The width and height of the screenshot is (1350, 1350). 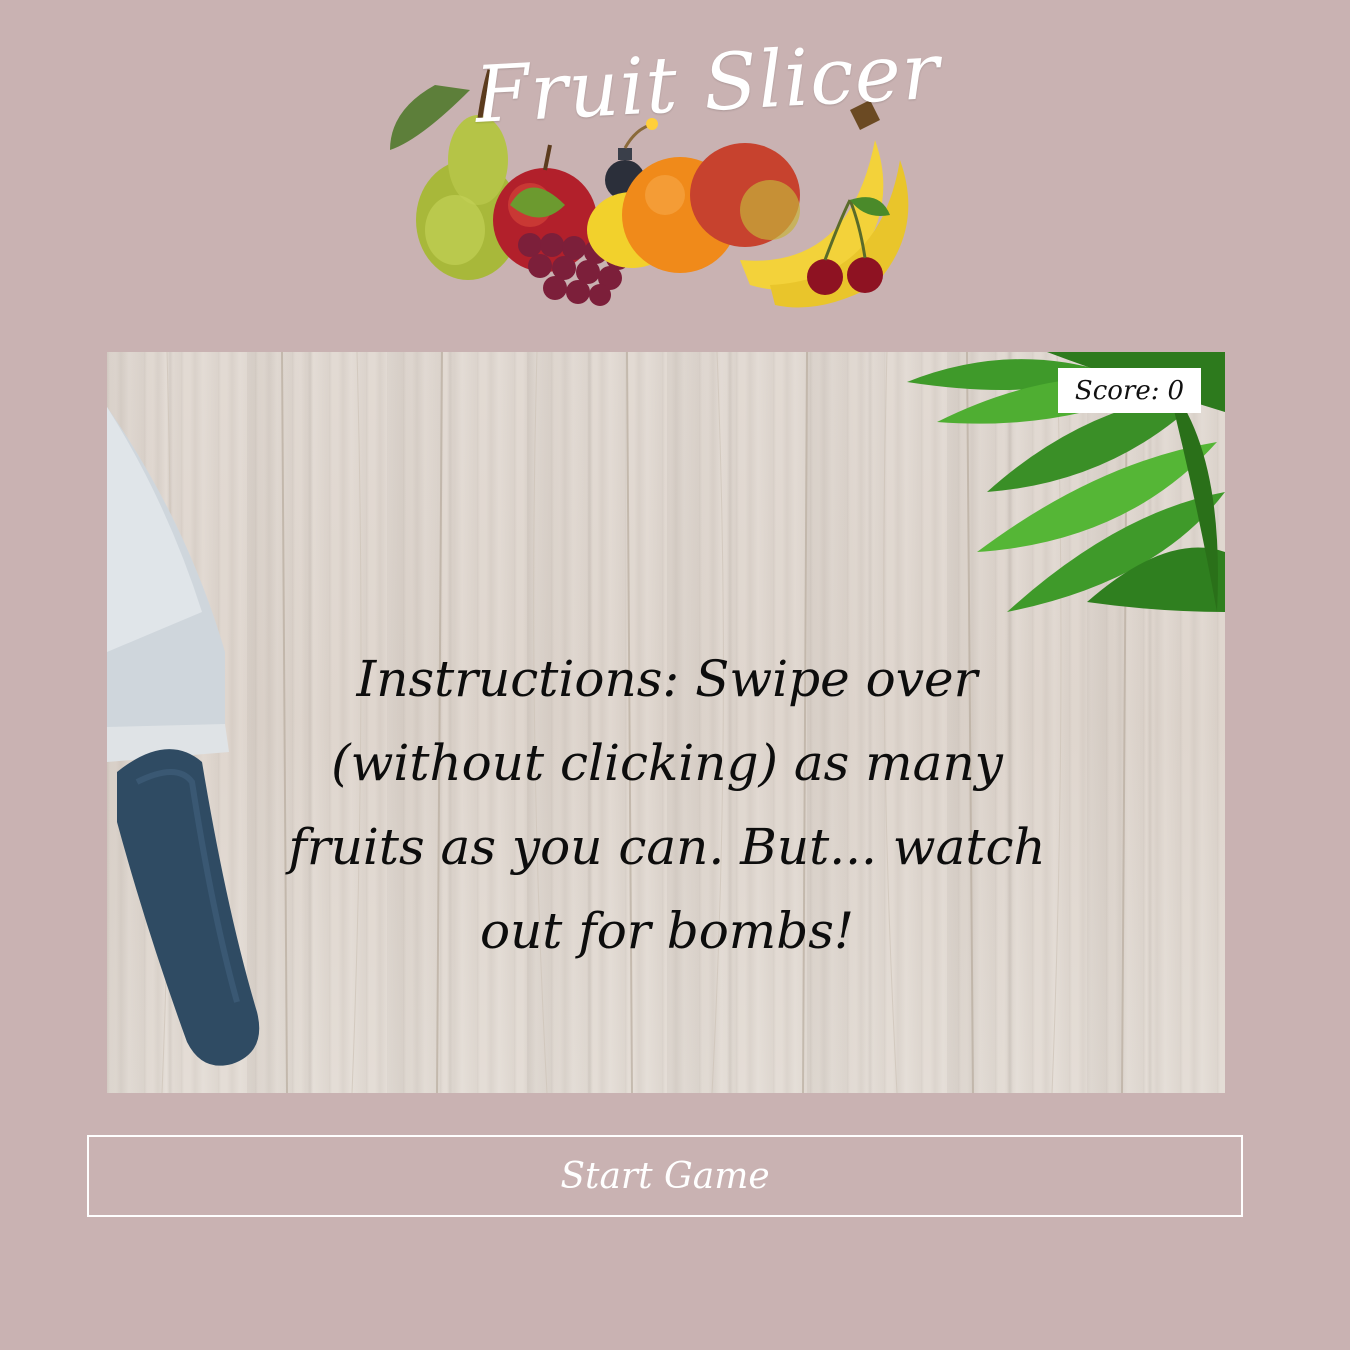 I want to click on game-logo: Fruit Slicer, so click(x=670, y=168).